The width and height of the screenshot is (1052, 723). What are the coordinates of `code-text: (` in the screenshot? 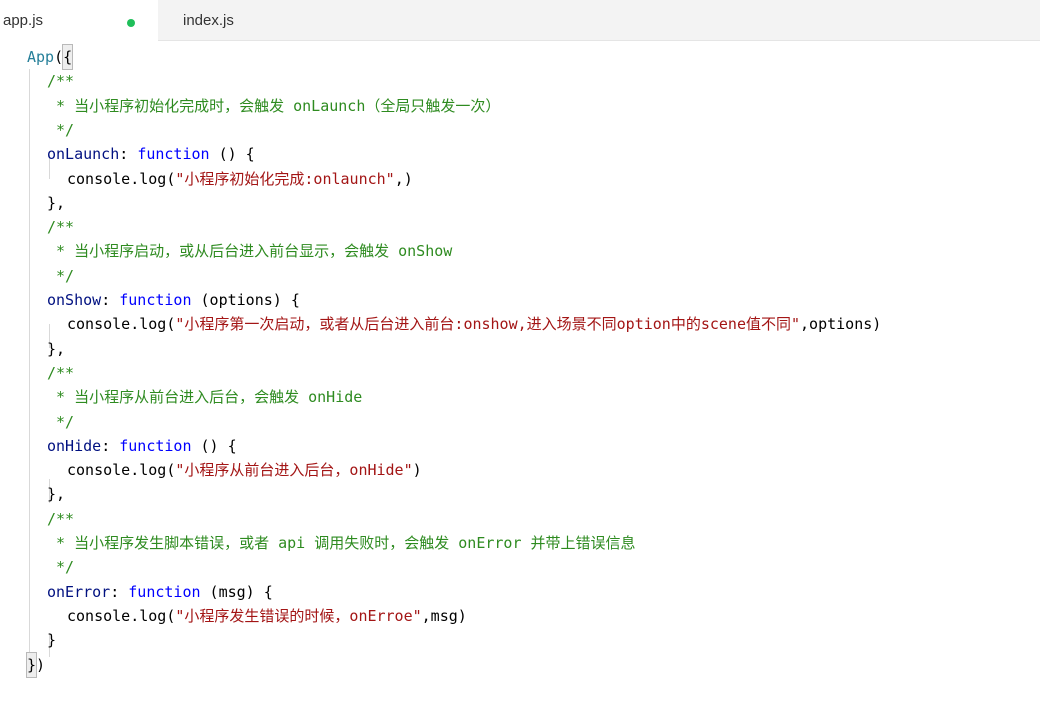 It's located at (59, 57).